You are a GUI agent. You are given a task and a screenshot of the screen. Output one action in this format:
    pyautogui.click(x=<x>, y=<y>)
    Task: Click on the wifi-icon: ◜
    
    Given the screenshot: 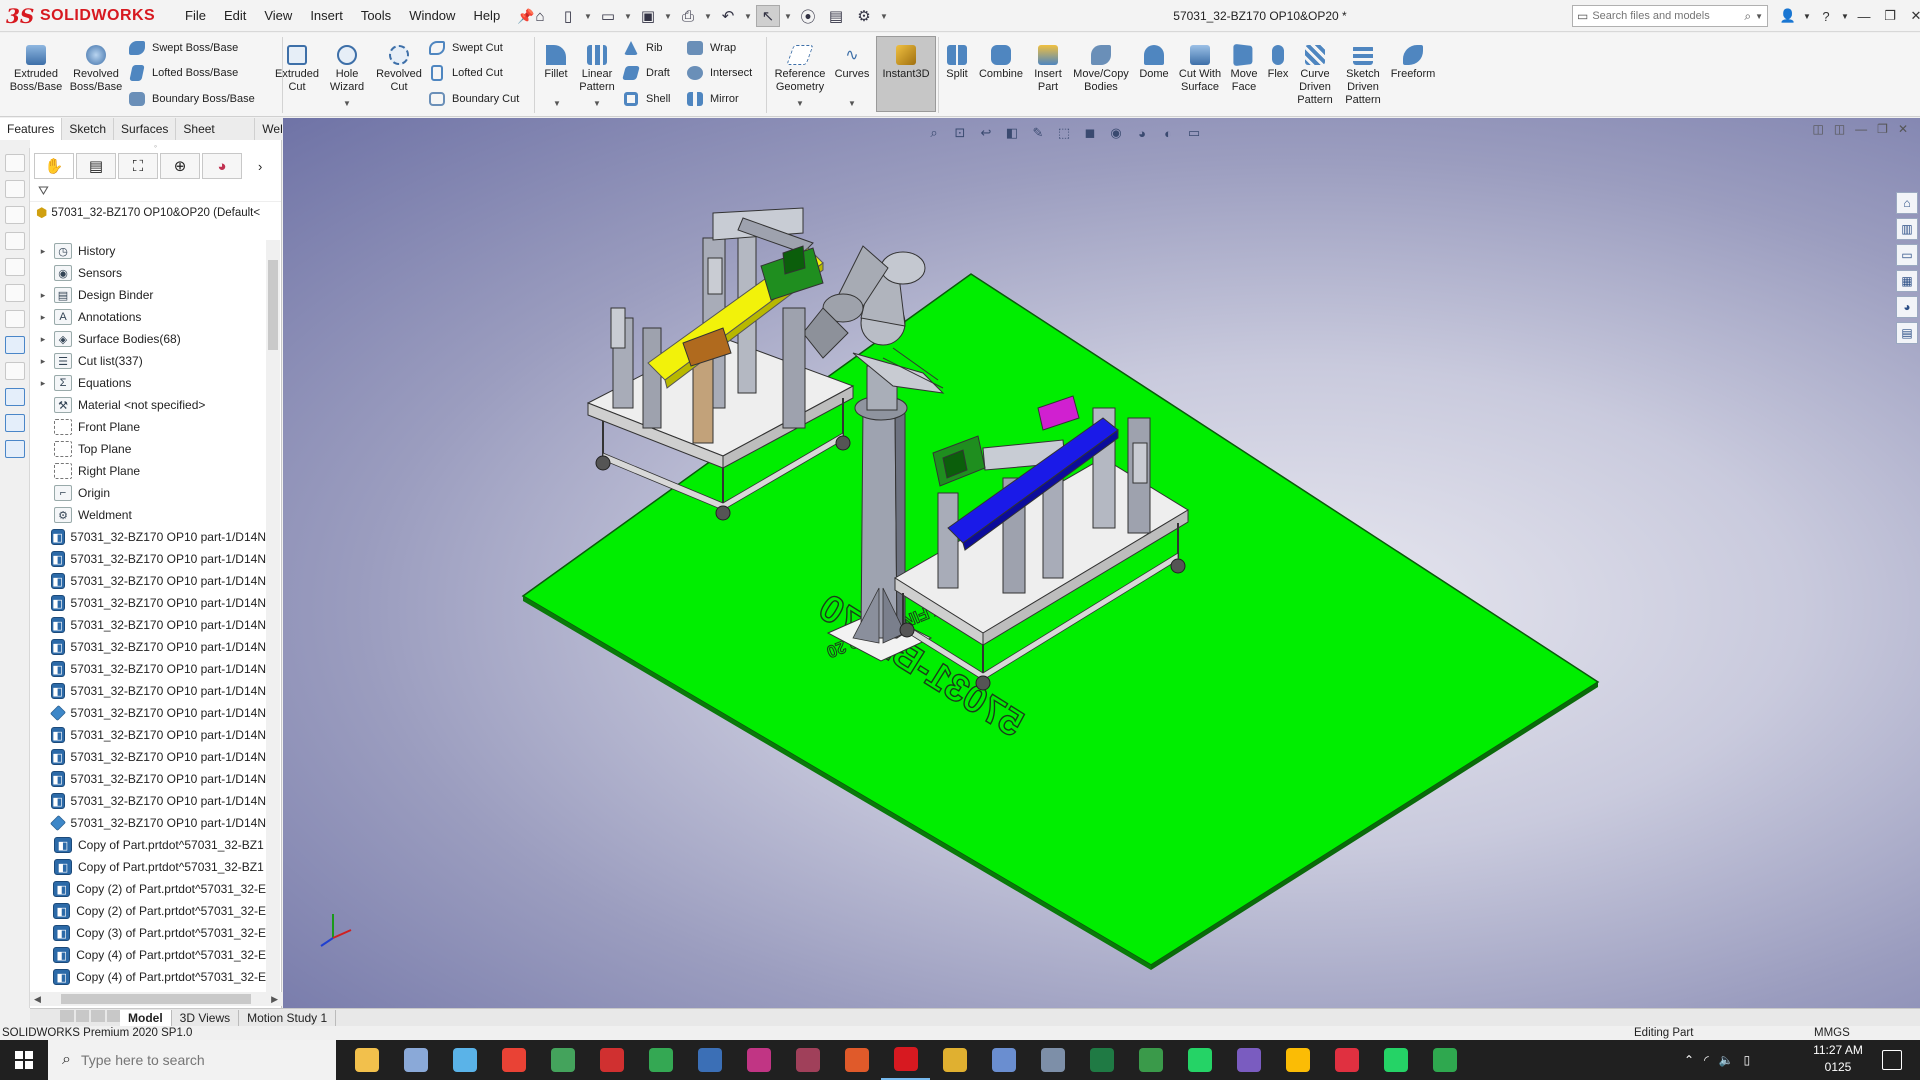 What is the action you would take?
    pyautogui.click(x=1706, y=1060)
    